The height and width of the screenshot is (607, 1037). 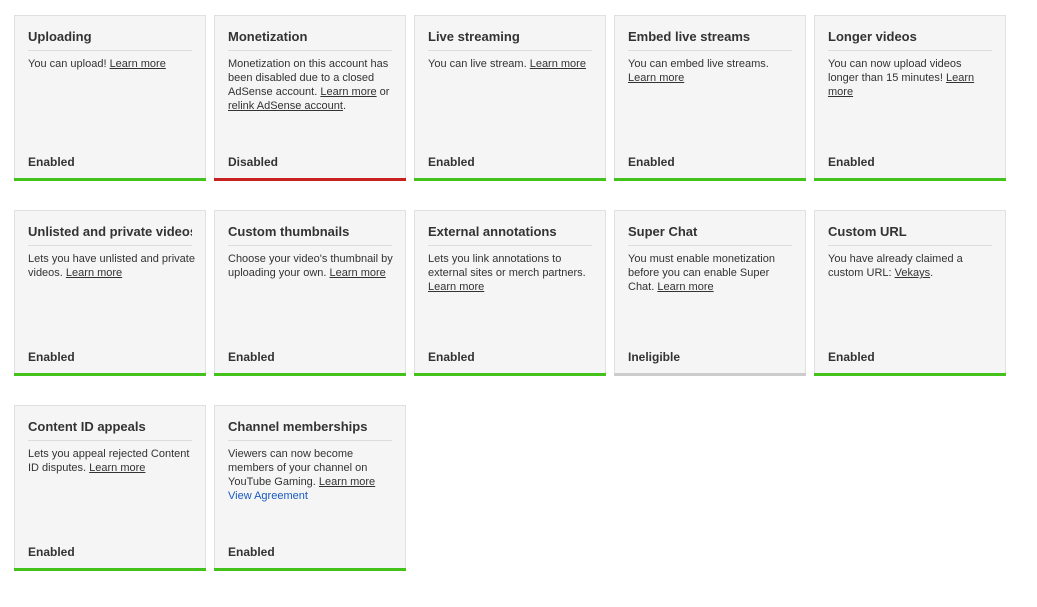 I want to click on feature-title: Channel memberships, so click(x=310, y=430).